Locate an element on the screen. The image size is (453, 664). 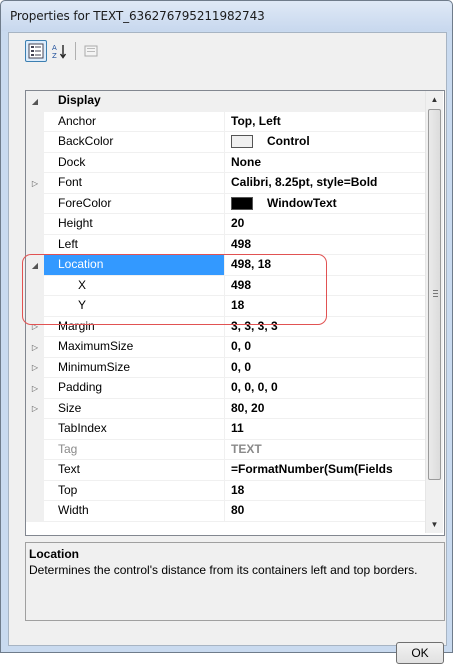
property-value: 20 is located at coordinates (325, 224).